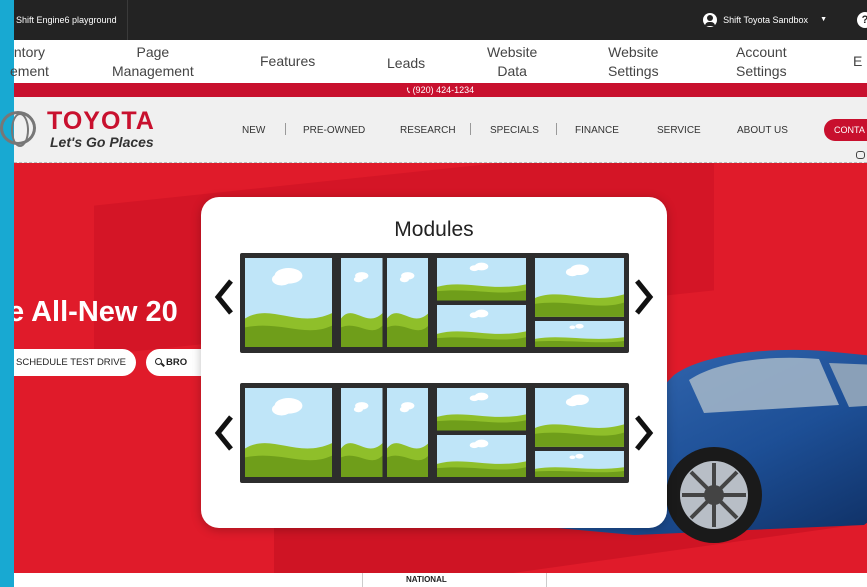  I want to click on nav-website-data: Website Data, so click(512, 61).